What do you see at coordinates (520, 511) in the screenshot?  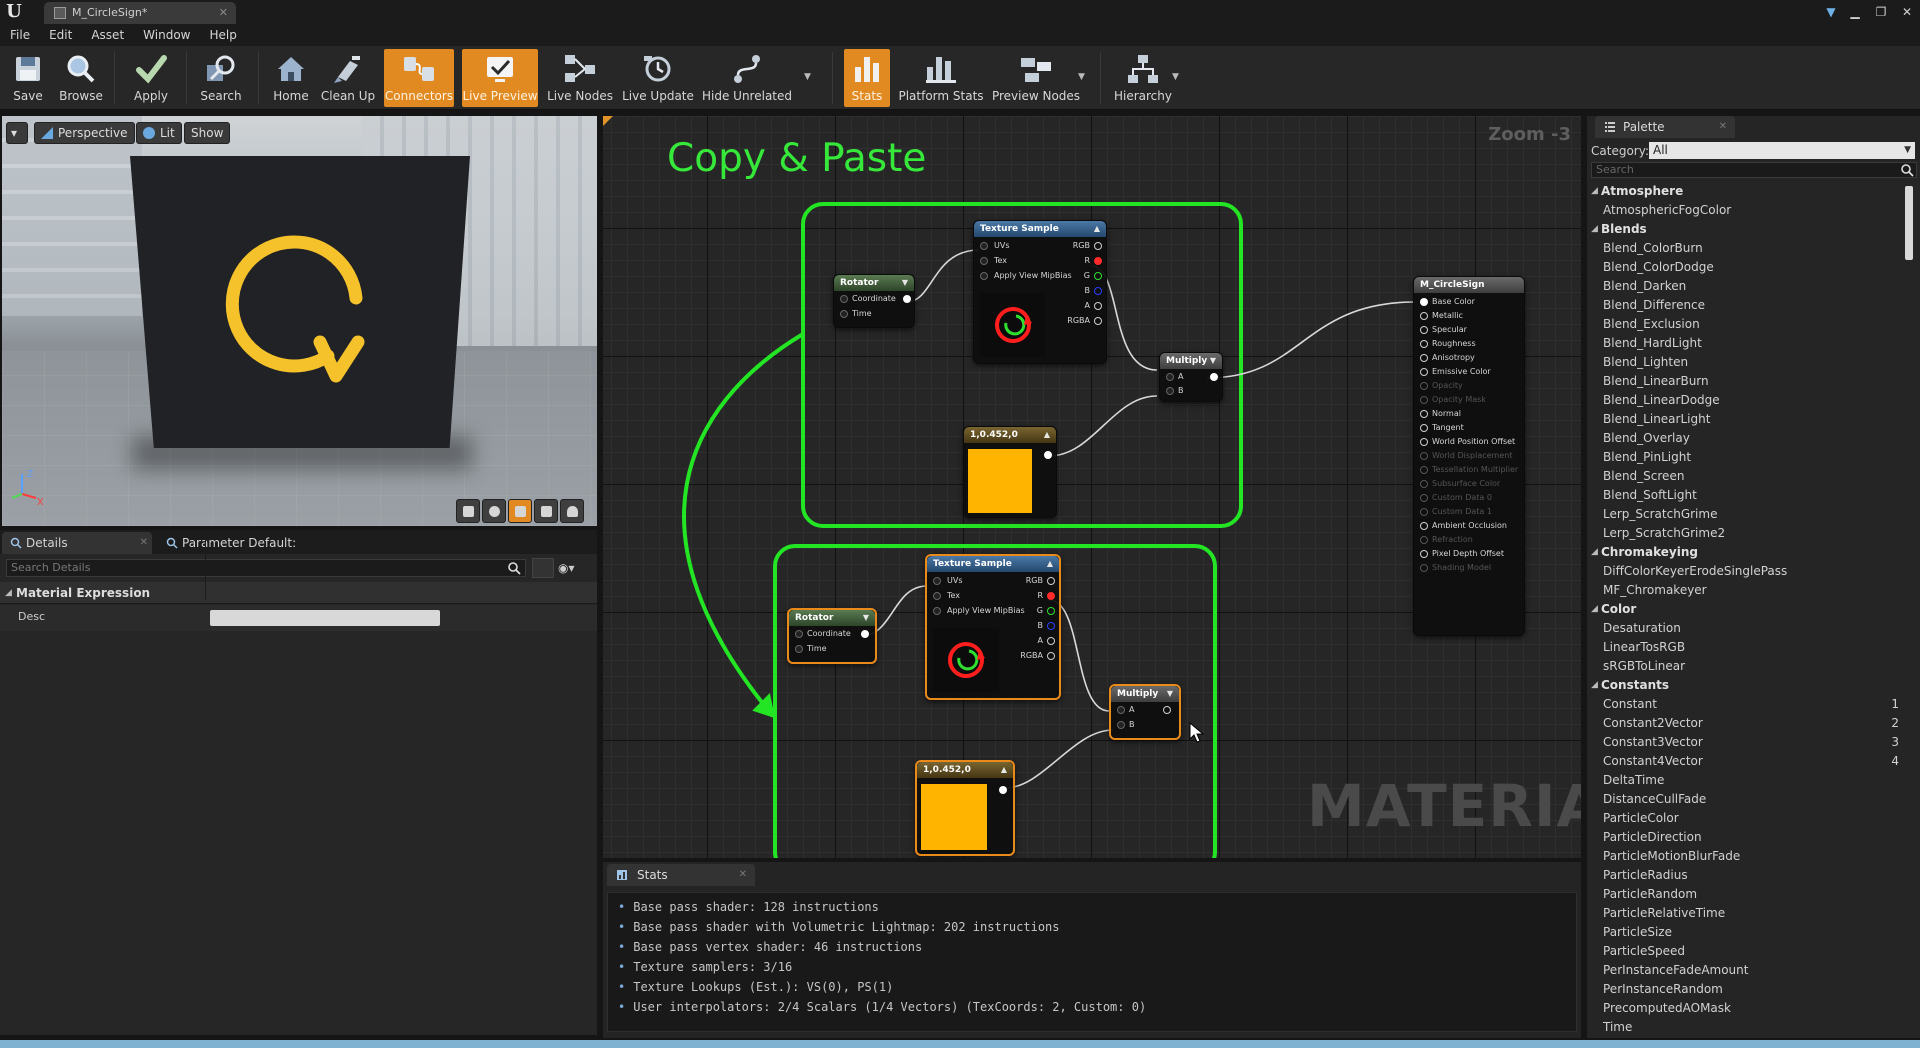 I see `preview-plane-button` at bounding box center [520, 511].